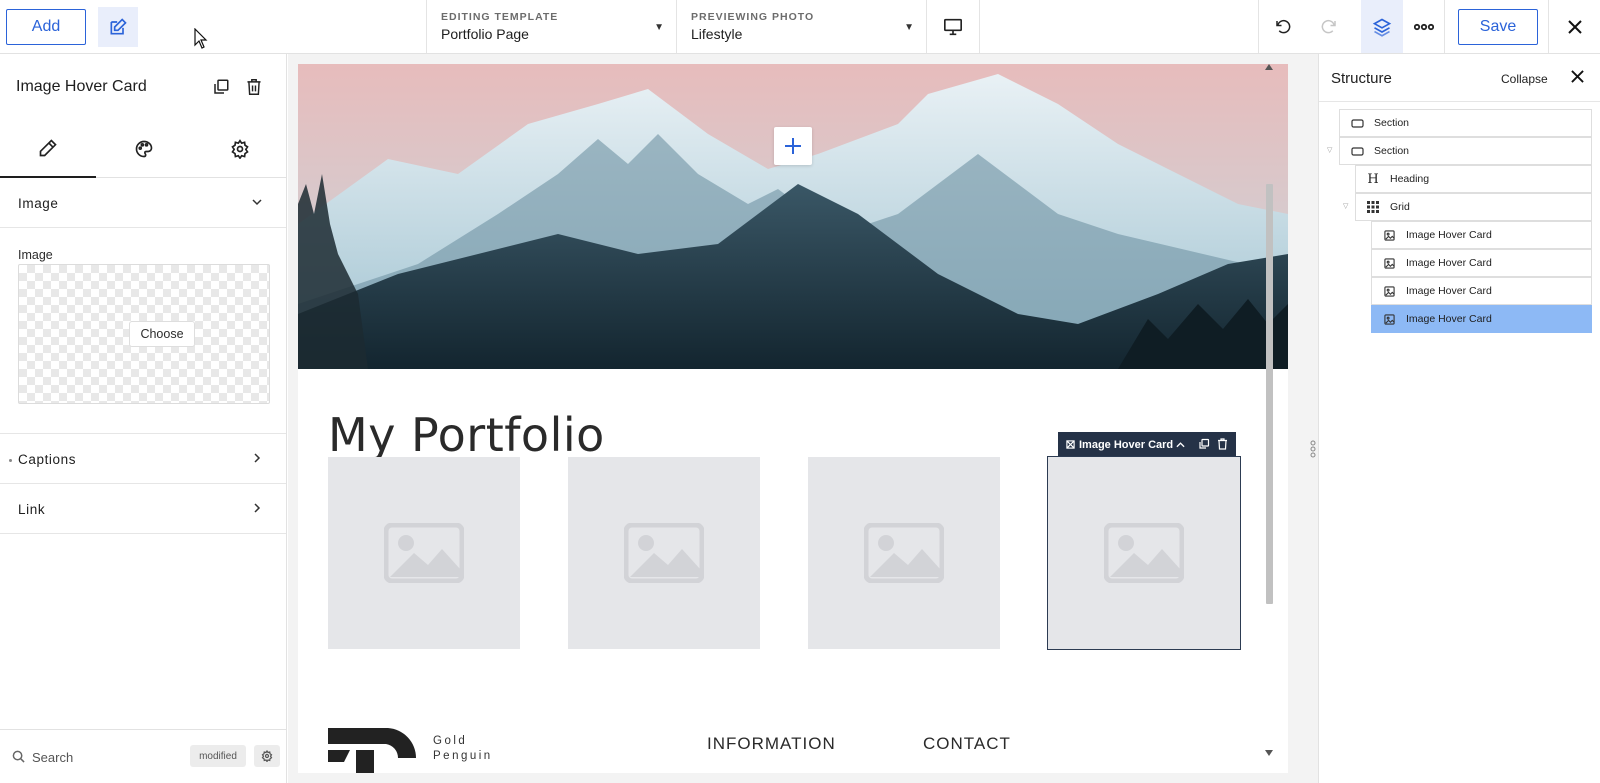 This screenshot has height=783, width=1600. Describe the element at coordinates (801, 26) in the screenshot. I see `previewing-photo-select: PREVIEWING PHOTO Lifestyle ▼` at that location.